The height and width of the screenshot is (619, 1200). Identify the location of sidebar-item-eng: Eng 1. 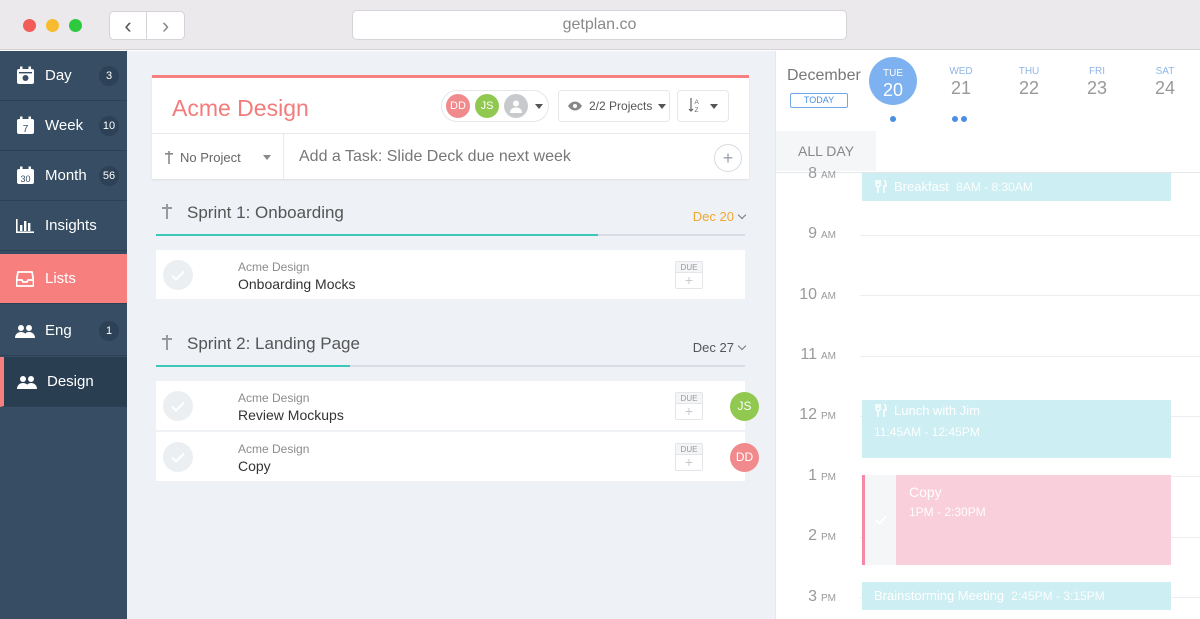
(63, 331).